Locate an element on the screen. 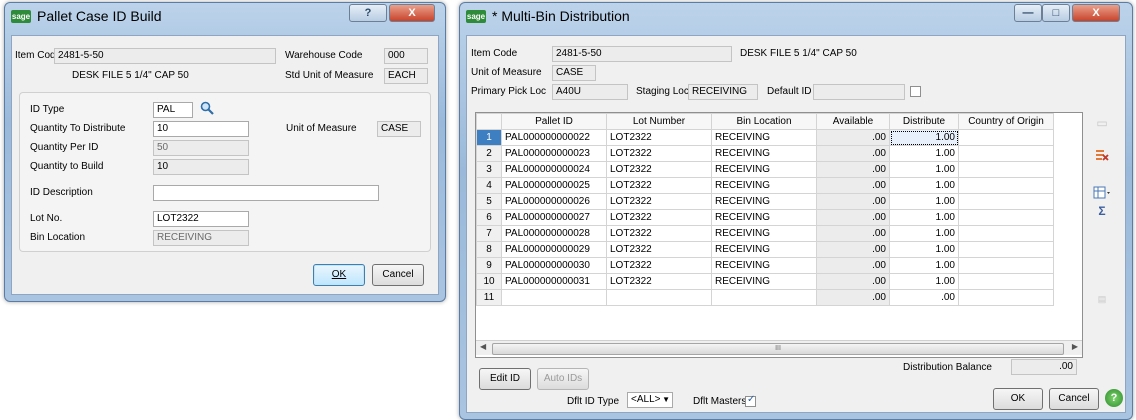 The width and height of the screenshot is (1136, 420). pallet-id-cell: PAL000000000027 is located at coordinates (554, 217).